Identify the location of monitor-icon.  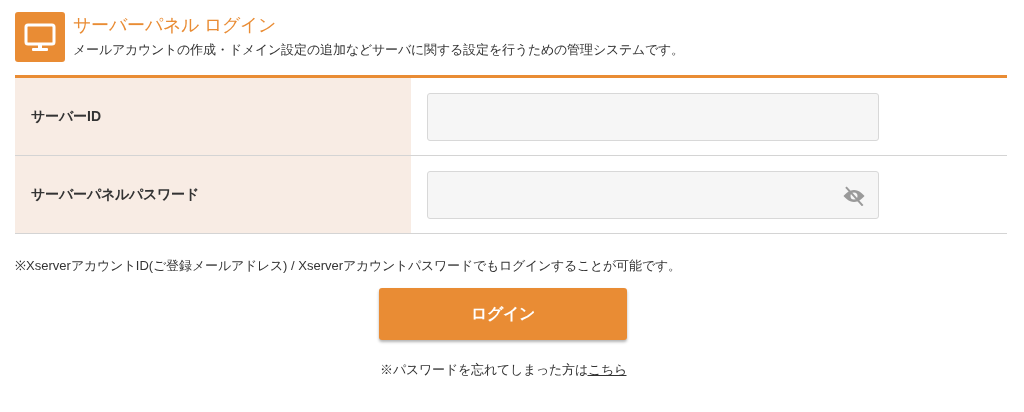
(40, 37).